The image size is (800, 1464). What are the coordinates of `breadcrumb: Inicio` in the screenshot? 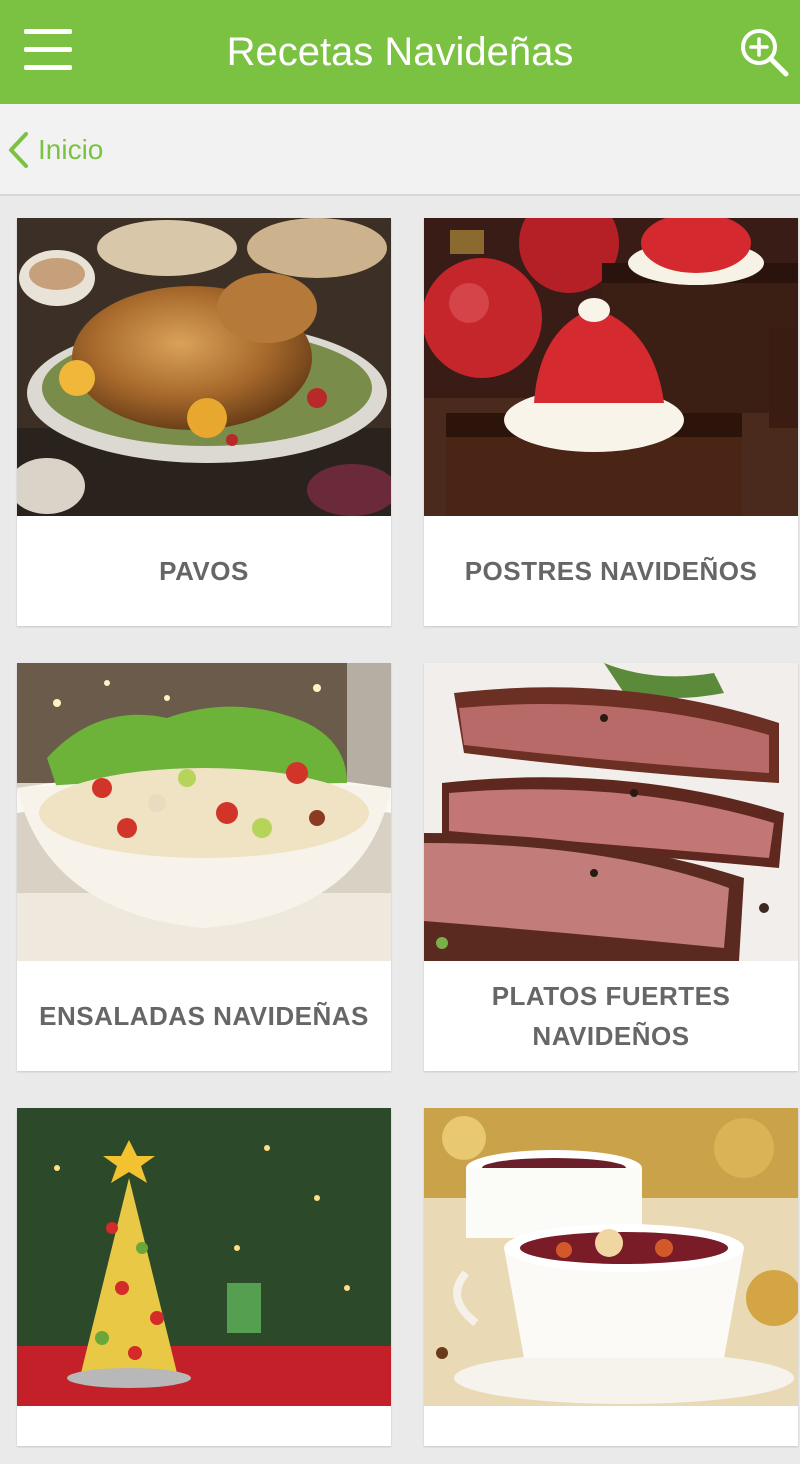 It's located at (400, 150).